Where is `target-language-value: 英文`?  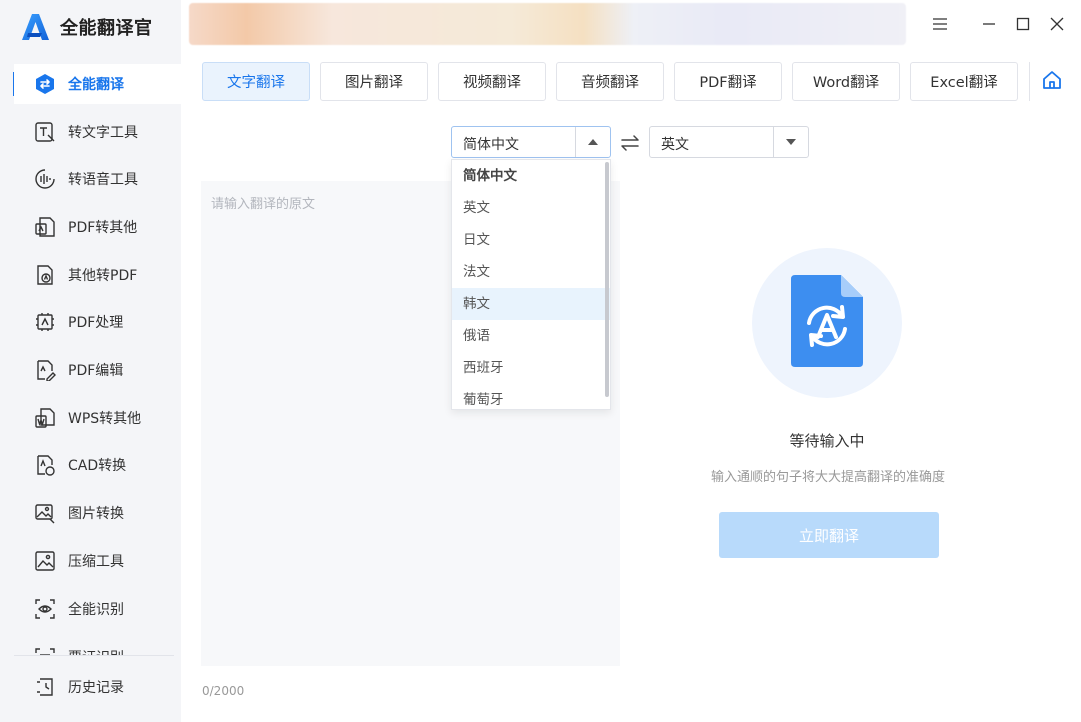
target-language-value: 英文 is located at coordinates (675, 145).